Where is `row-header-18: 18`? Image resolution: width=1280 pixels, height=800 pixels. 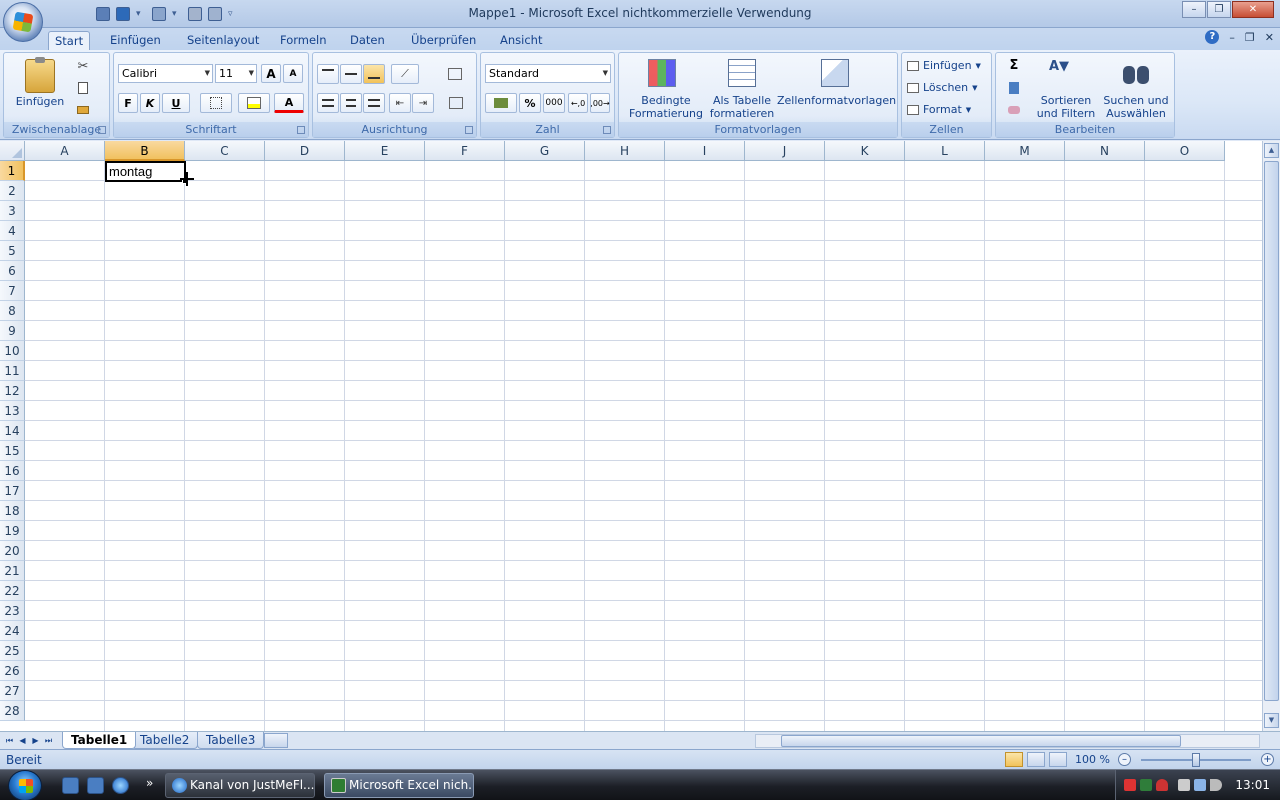 row-header-18: 18 is located at coordinates (12, 511).